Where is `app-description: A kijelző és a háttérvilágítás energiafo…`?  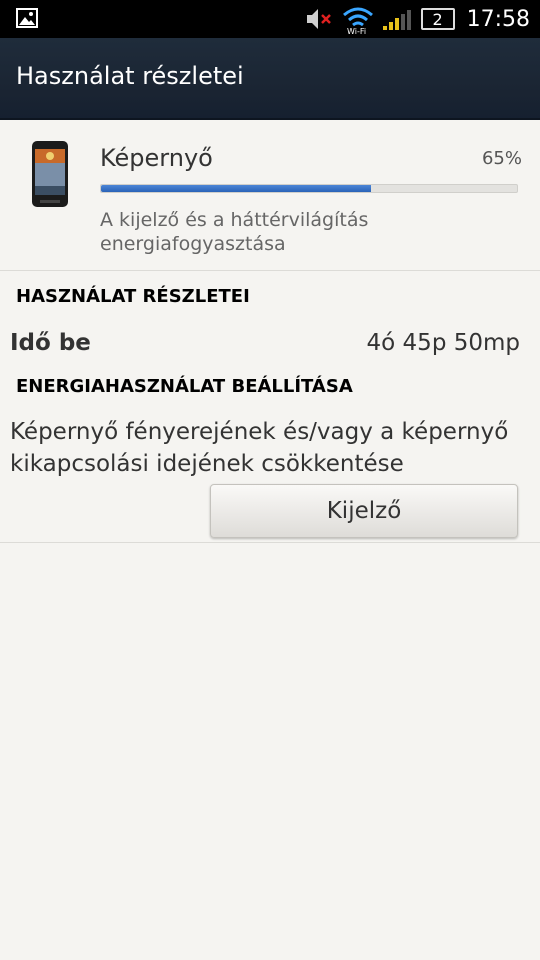
app-description: A kijelző és a háttérvilágítás energiafo… is located at coordinates (234, 232).